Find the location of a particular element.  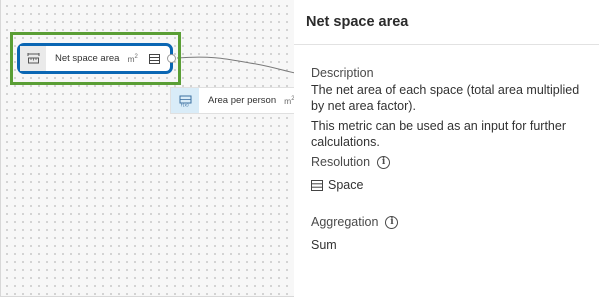

svg-text: f(x) is located at coordinates (185, 104).